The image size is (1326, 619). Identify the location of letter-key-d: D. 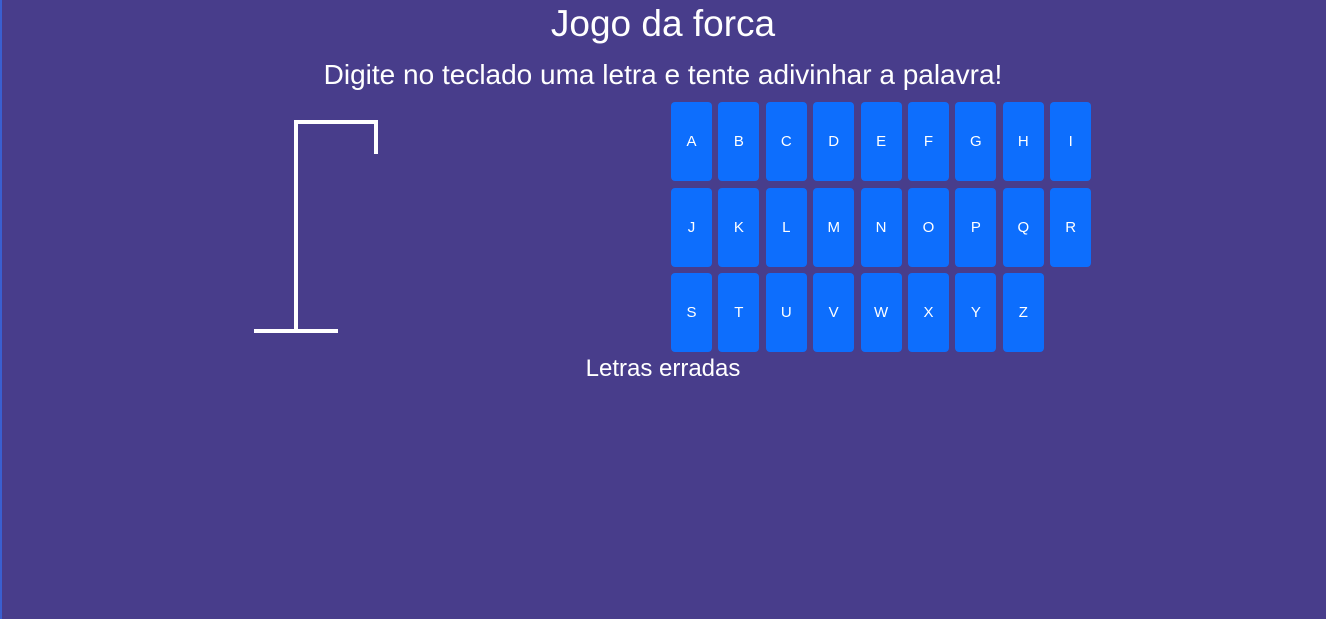
(834, 141).